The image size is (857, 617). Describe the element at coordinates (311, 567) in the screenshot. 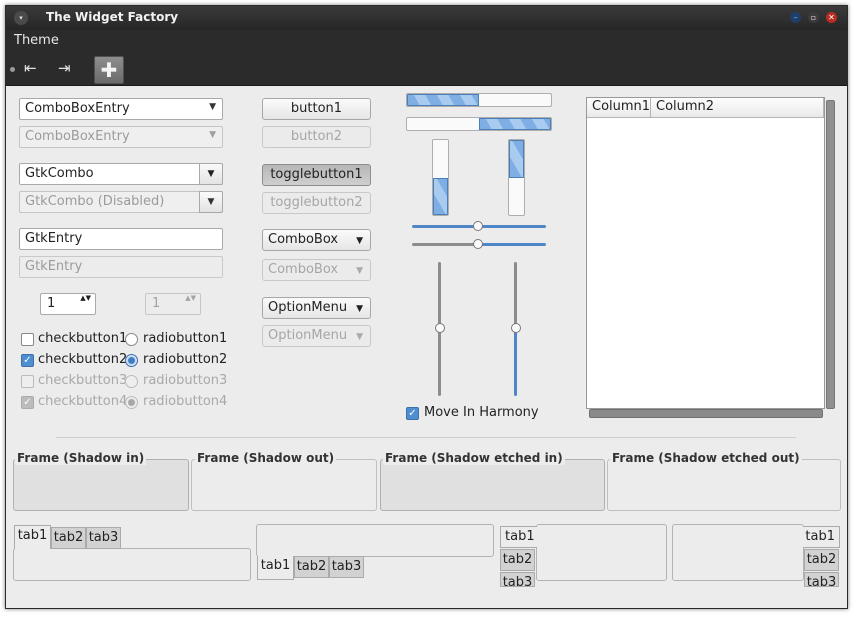

I see `notebook-bottom-tab2: tab2` at that location.